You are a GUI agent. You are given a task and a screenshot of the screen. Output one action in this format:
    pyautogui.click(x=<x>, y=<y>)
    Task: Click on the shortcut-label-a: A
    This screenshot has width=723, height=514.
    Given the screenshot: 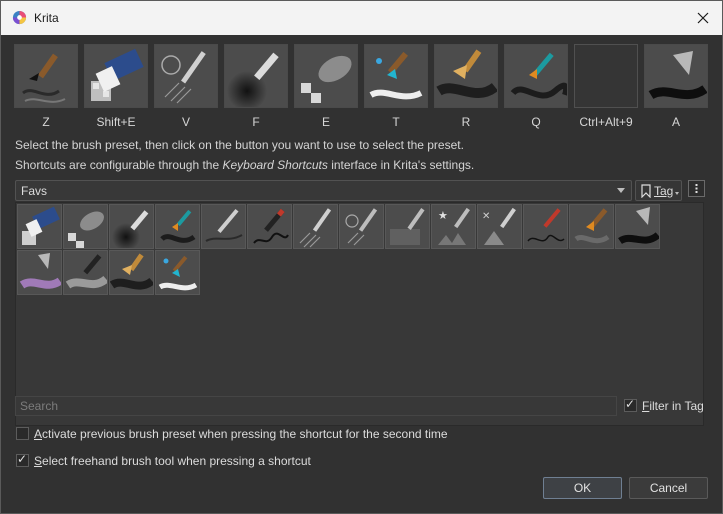 What is the action you would take?
    pyautogui.click(x=675, y=122)
    